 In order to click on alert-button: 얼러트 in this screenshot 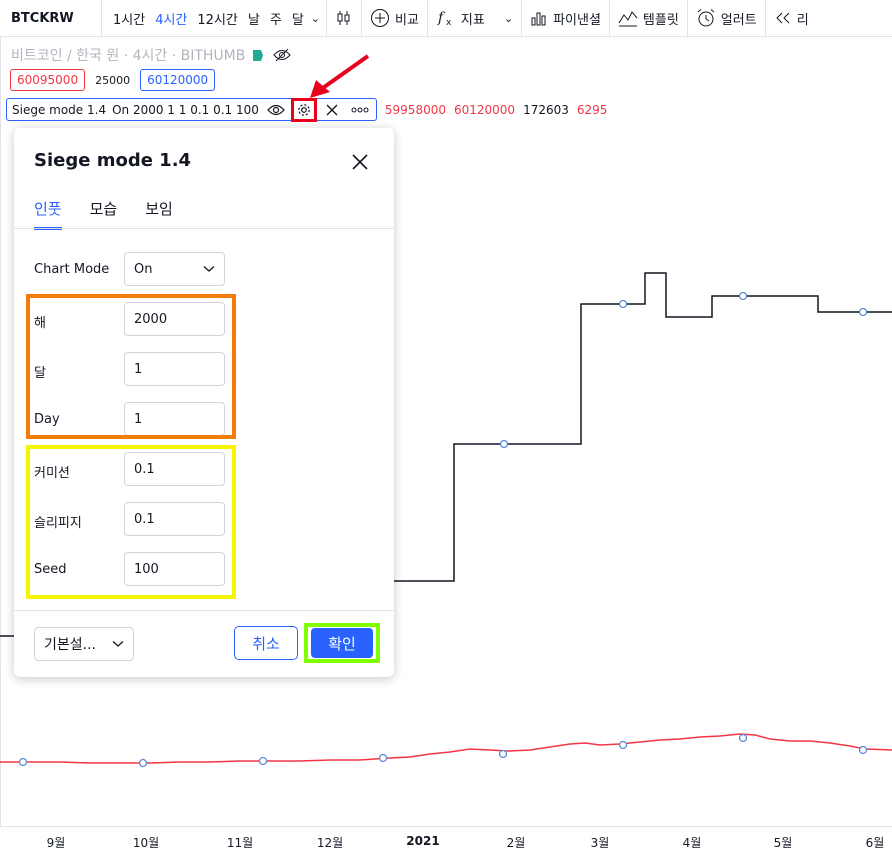, I will do `click(727, 18)`.